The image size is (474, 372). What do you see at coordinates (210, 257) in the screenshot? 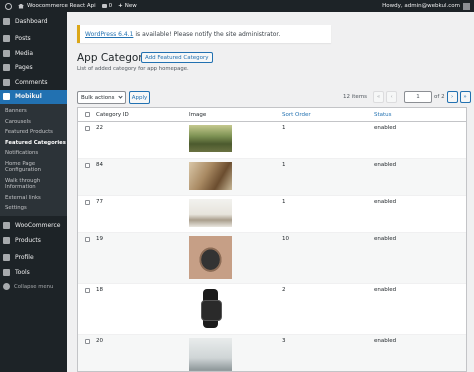
I see `smartwatch-brown-photo` at bounding box center [210, 257].